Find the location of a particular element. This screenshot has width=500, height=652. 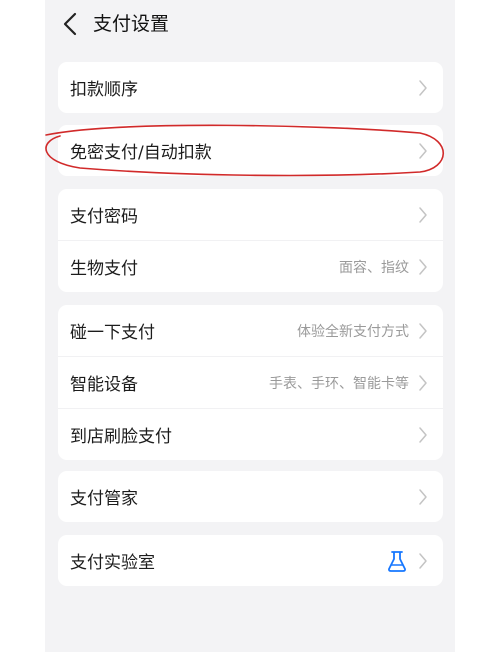

settings-card-security: 支付密码 生物支付 面容、指纹 is located at coordinates (250, 240).